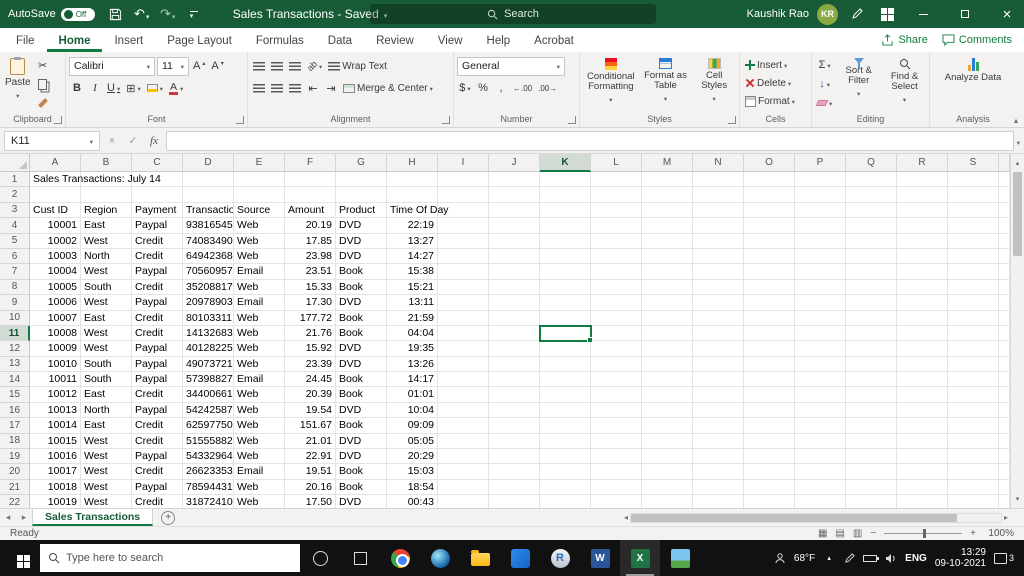  I want to click on cell-H2, so click(412, 195).